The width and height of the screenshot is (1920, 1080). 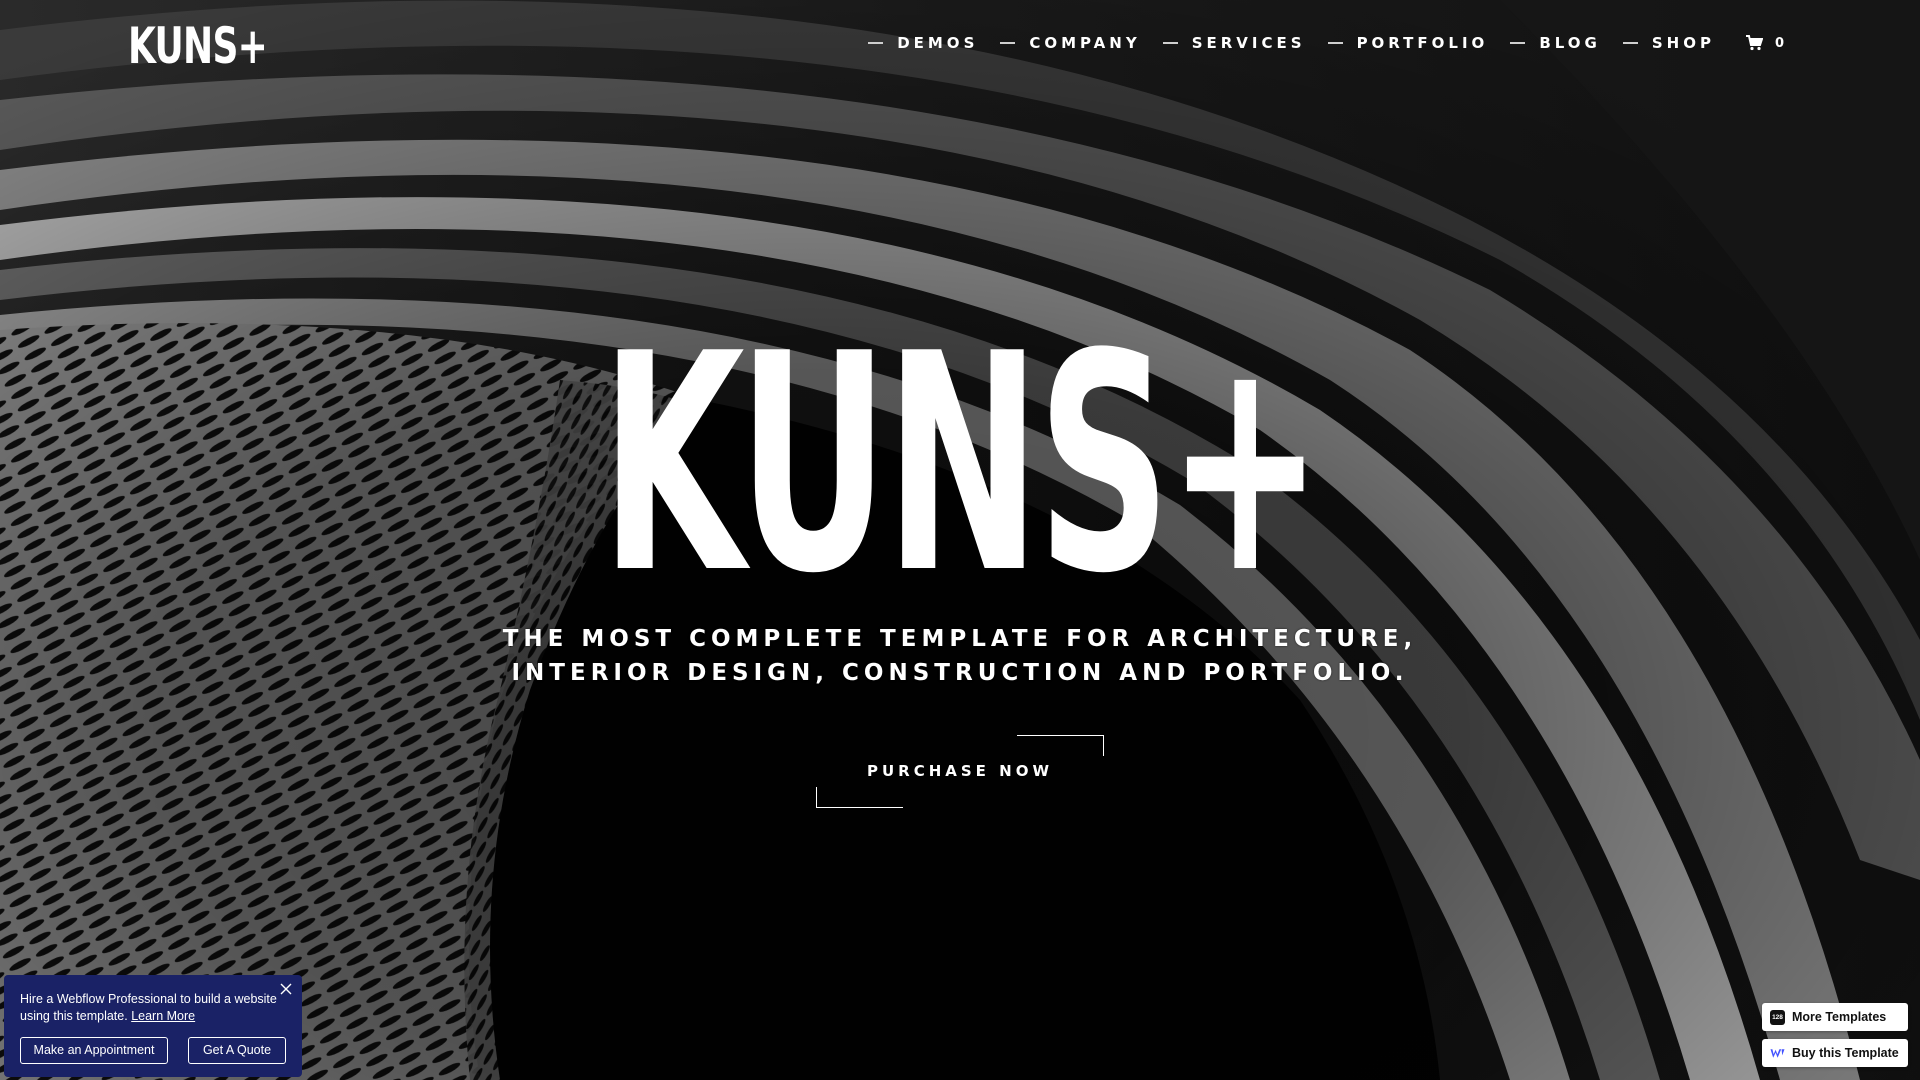 I want to click on site-logo: KUNS+, so click(x=198, y=46).